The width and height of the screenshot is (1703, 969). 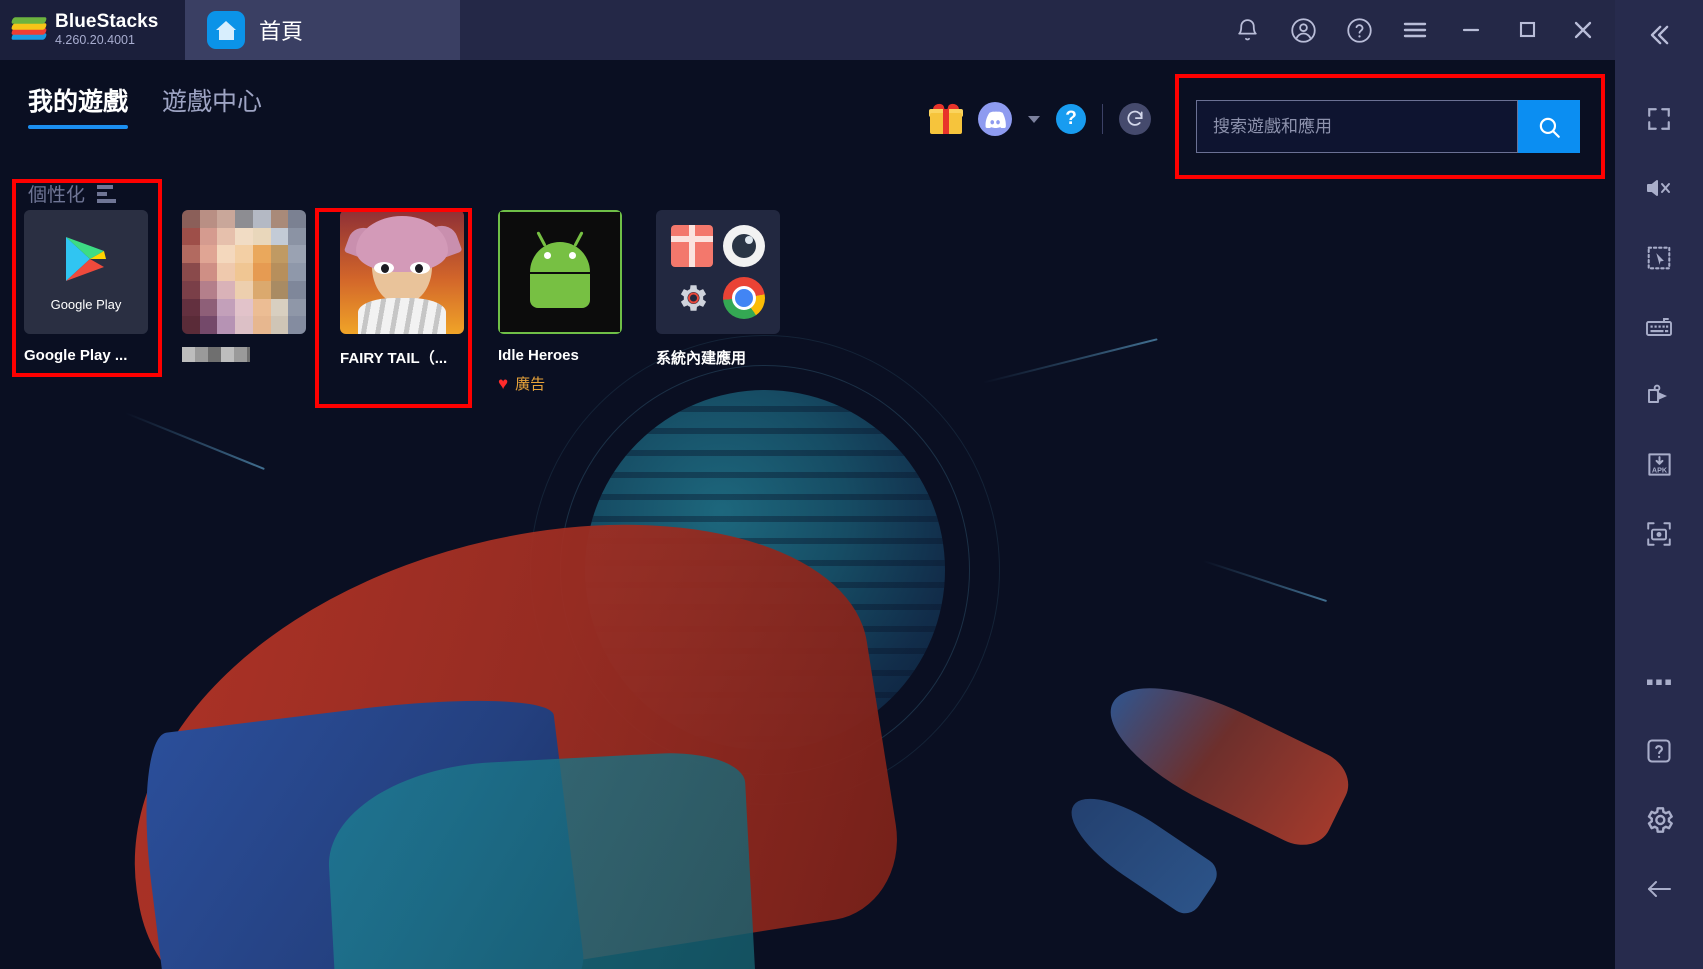 What do you see at coordinates (1071, 119) in the screenshot?
I see `help-circle-icon: ?` at bounding box center [1071, 119].